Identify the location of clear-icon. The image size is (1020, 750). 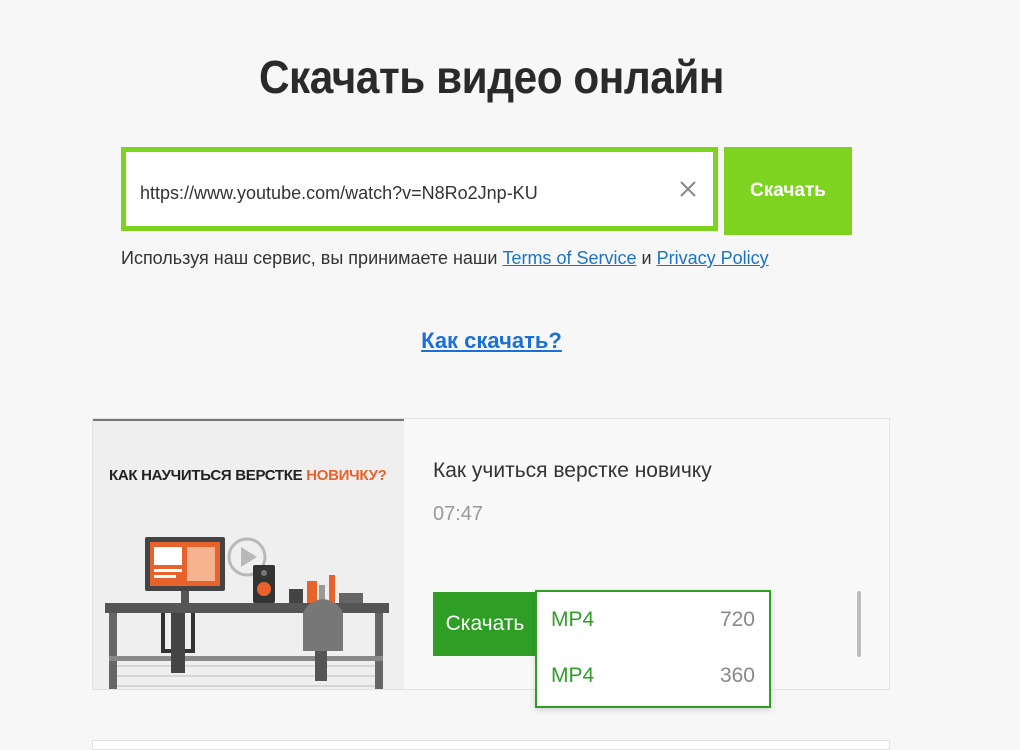
(688, 189).